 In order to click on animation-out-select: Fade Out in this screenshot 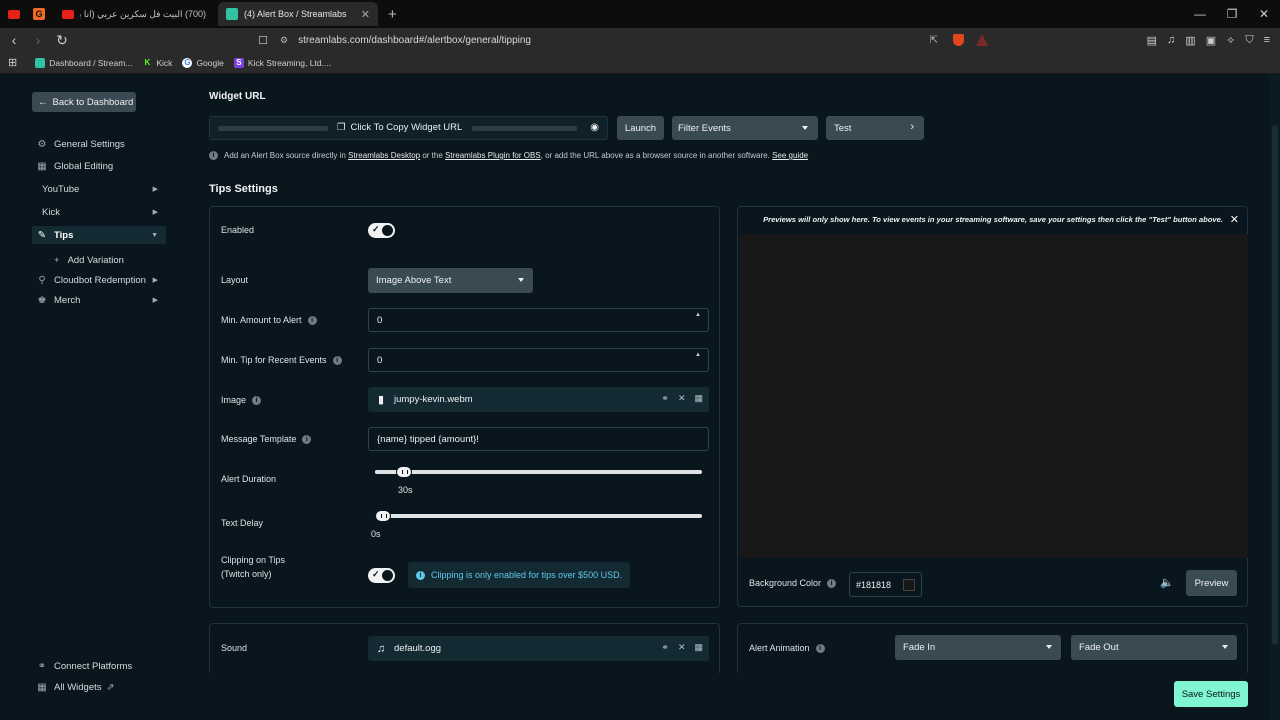, I will do `click(1154, 647)`.